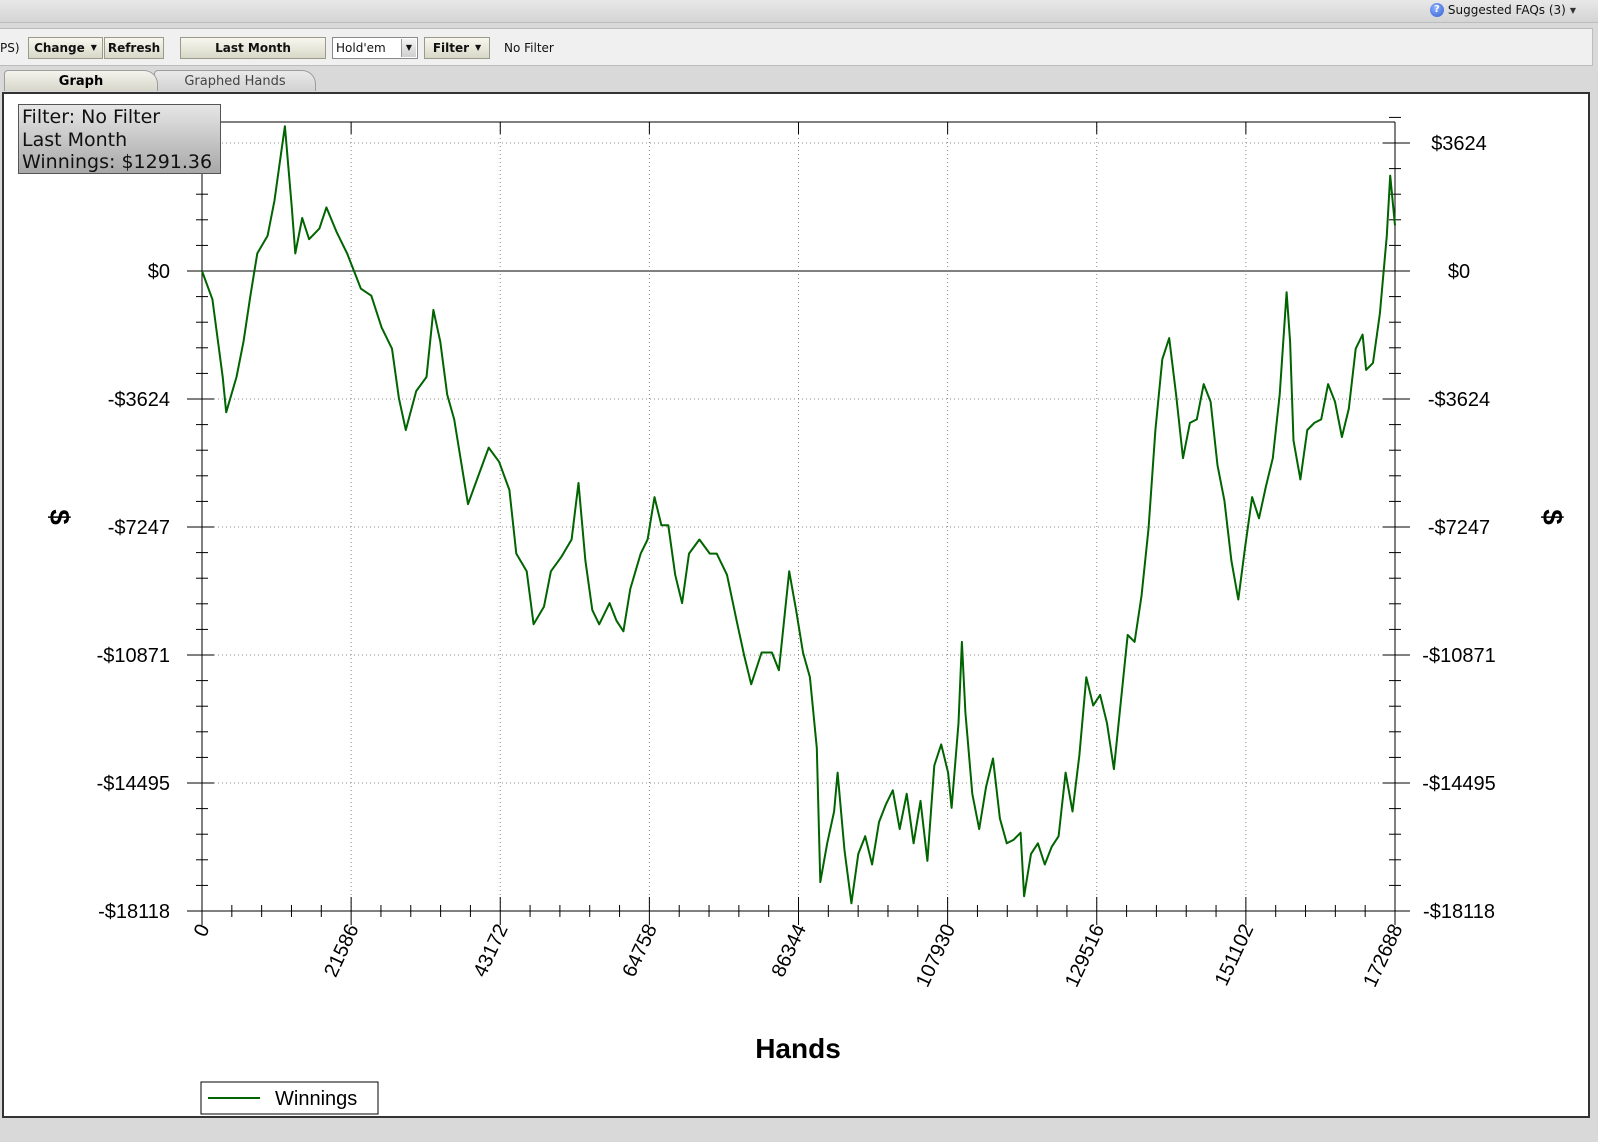 This screenshot has height=1142, width=1598. Describe the element at coordinates (1552, 517) in the screenshot. I see `y-axis-title-right: $` at that location.